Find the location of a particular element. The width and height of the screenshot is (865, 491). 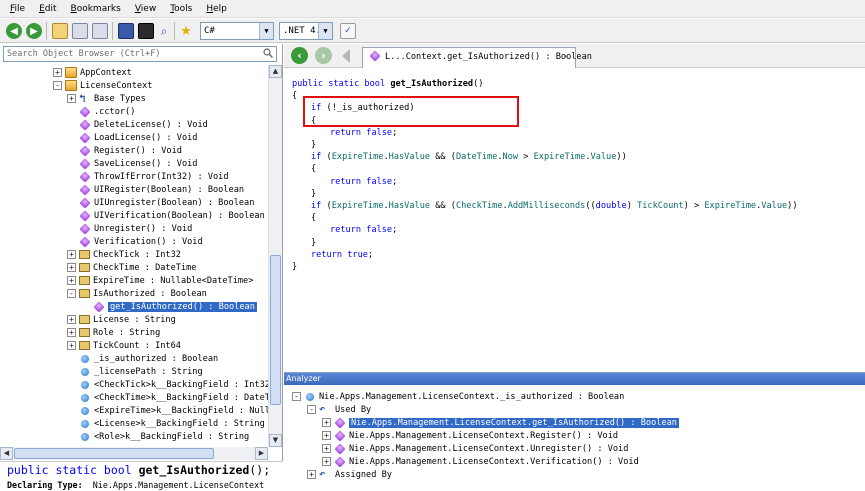

scroll-right-icon: ▶ is located at coordinates (261, 453).